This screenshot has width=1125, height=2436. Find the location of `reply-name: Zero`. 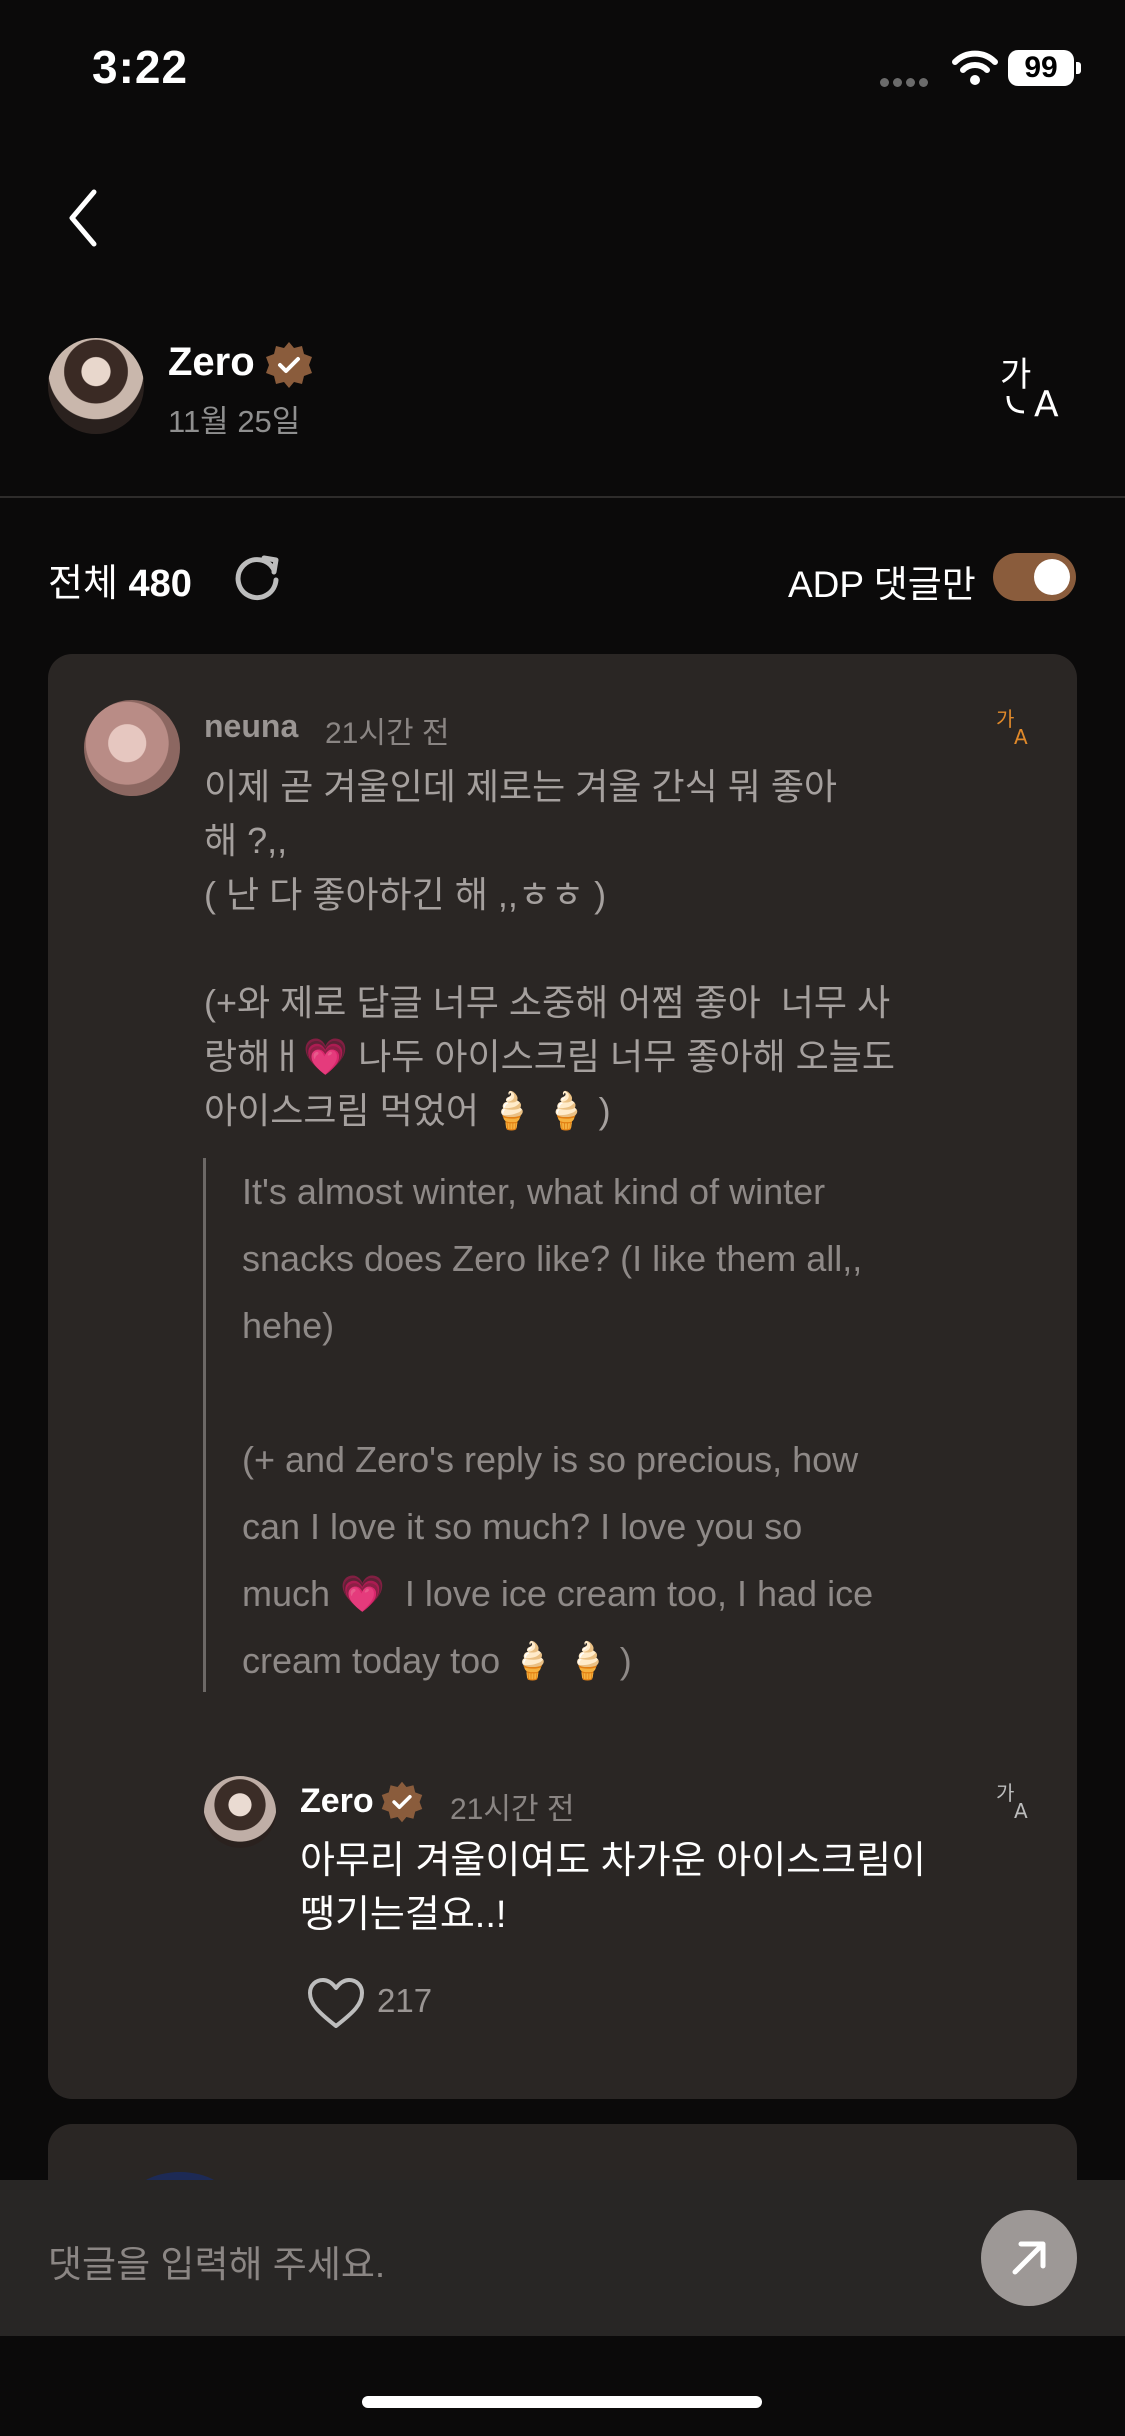

reply-name: Zero is located at coordinates (337, 1801).